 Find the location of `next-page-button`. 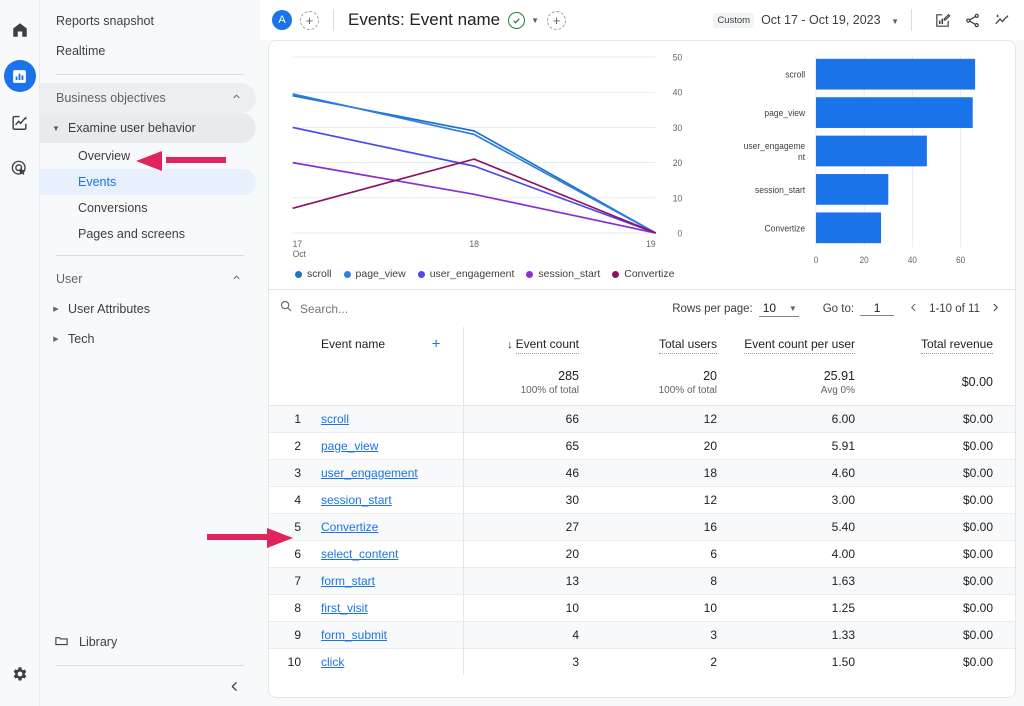

next-page-button is located at coordinates (995, 308).